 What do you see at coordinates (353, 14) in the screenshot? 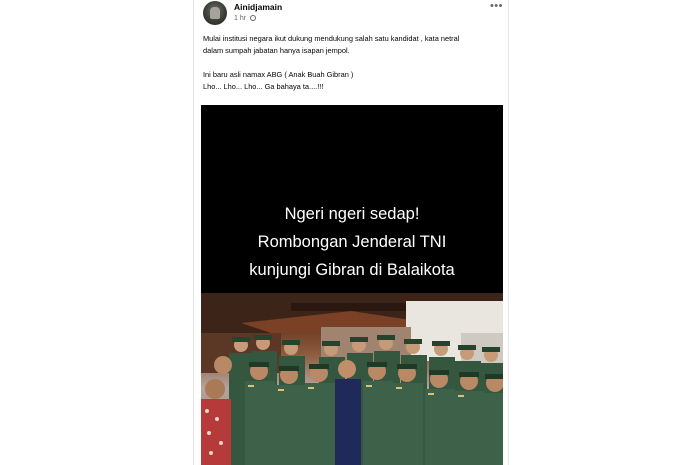
I see `post-header: Ainidjamain 1 hr •••` at bounding box center [353, 14].